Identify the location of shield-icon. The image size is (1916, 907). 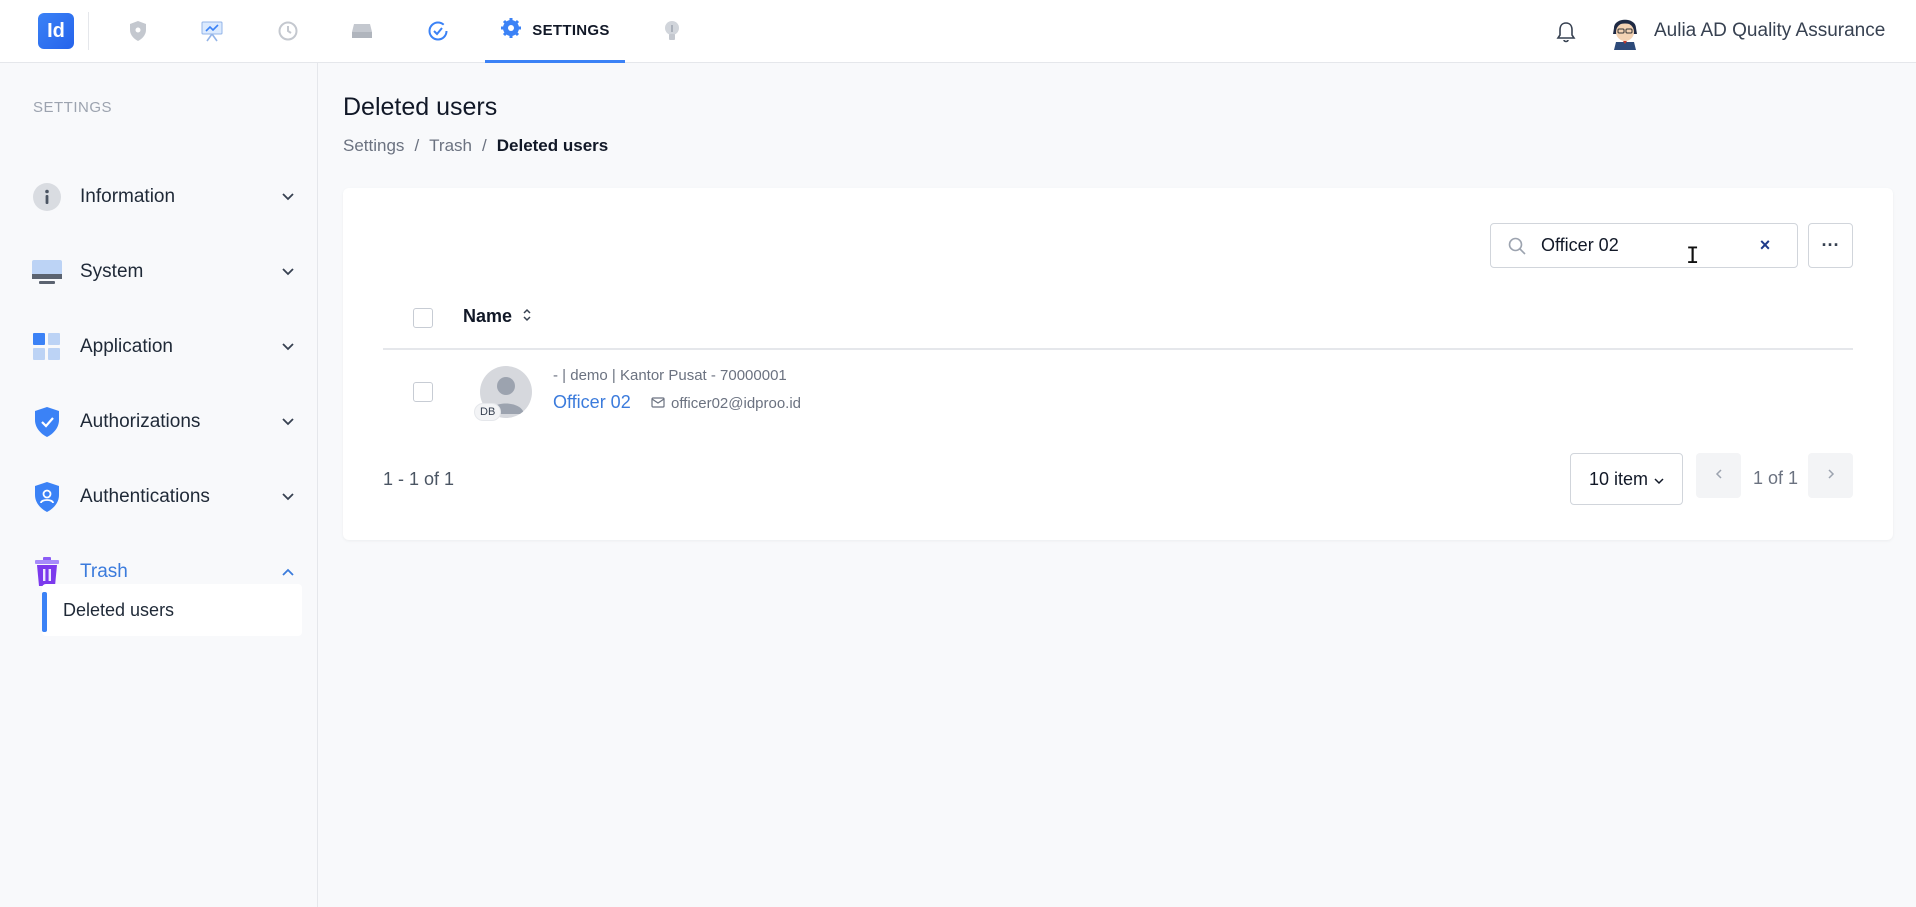
(138, 31).